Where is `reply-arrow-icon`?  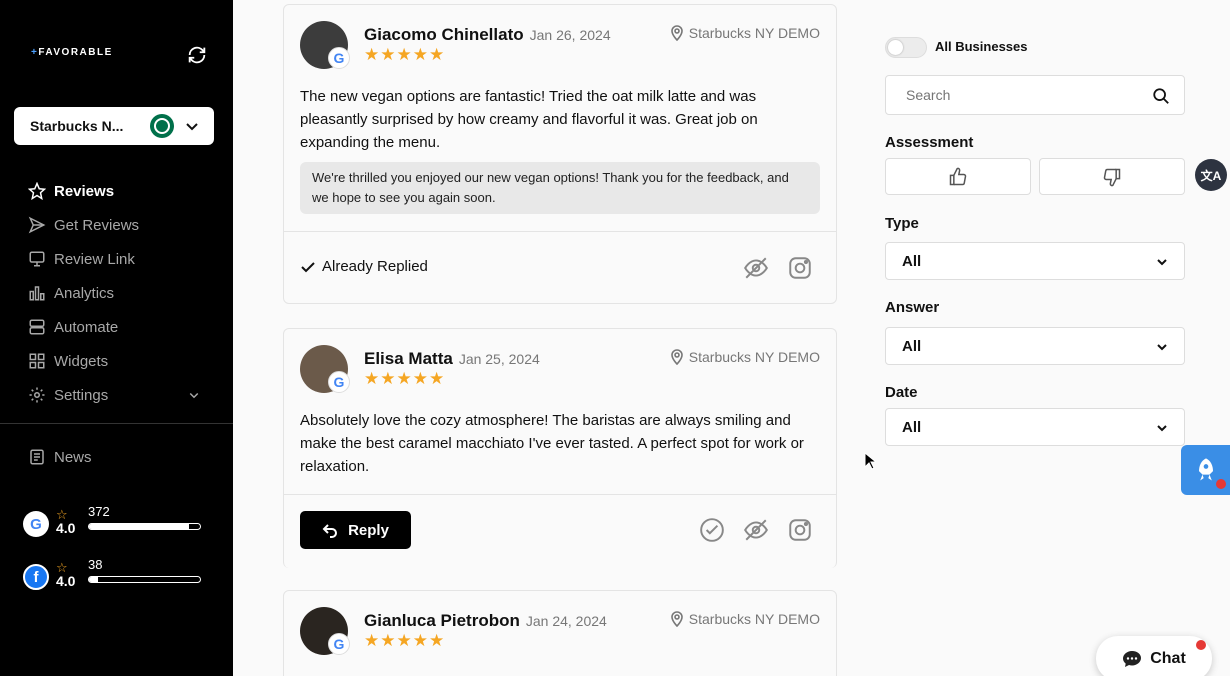
reply-arrow-icon is located at coordinates (330, 531).